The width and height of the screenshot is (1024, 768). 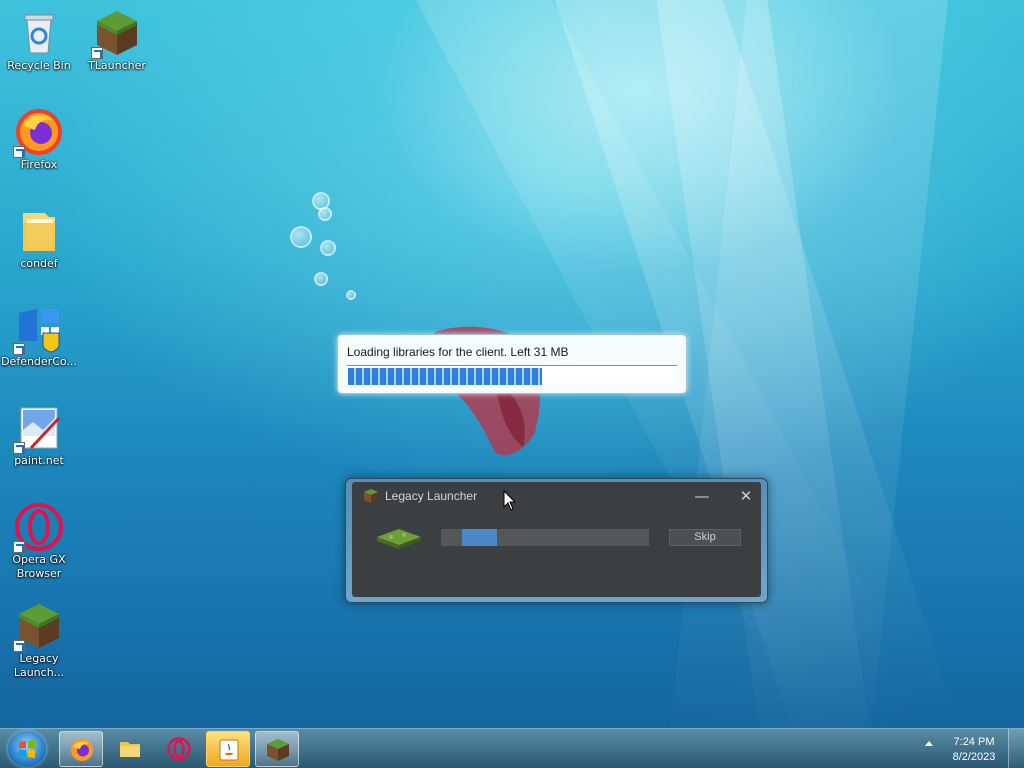 I want to click on system-clock: 7:24 PM 8/2/2023, so click(x=974, y=750).